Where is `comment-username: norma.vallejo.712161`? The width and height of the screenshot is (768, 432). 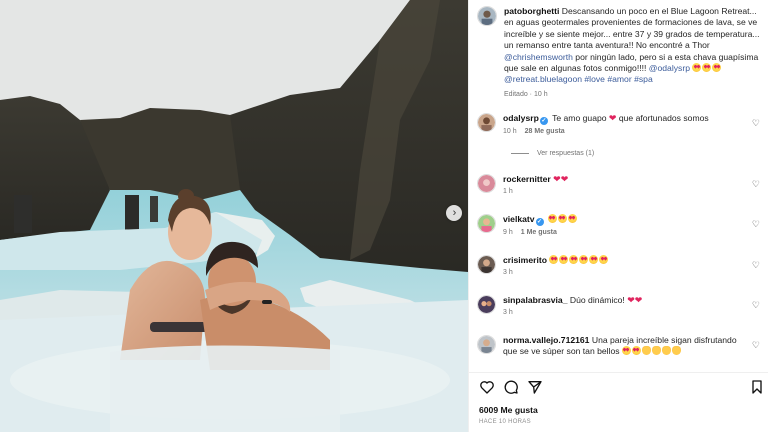 comment-username: norma.vallejo.712161 is located at coordinates (546, 340).